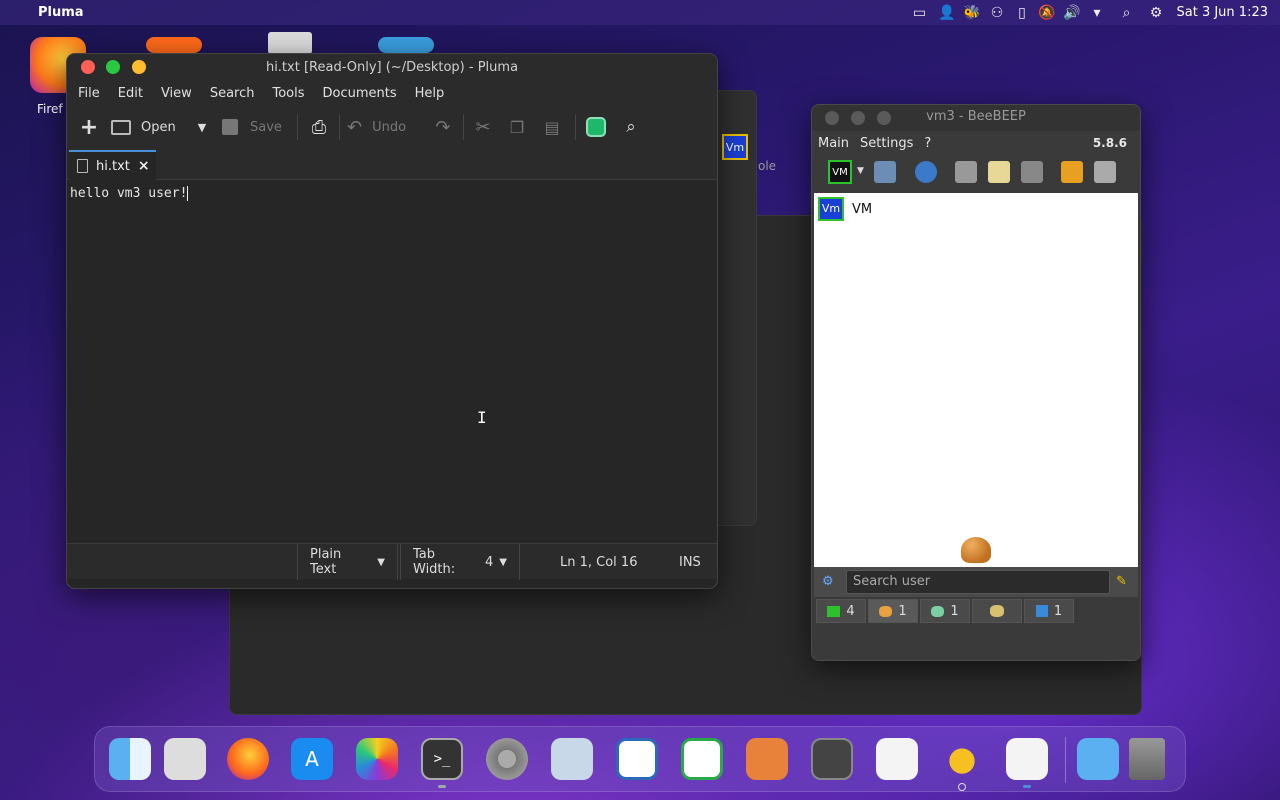 This screenshot has height=800, width=1280. Describe the element at coordinates (1098, 759) in the screenshot. I see `downloads-folder-icon` at that location.